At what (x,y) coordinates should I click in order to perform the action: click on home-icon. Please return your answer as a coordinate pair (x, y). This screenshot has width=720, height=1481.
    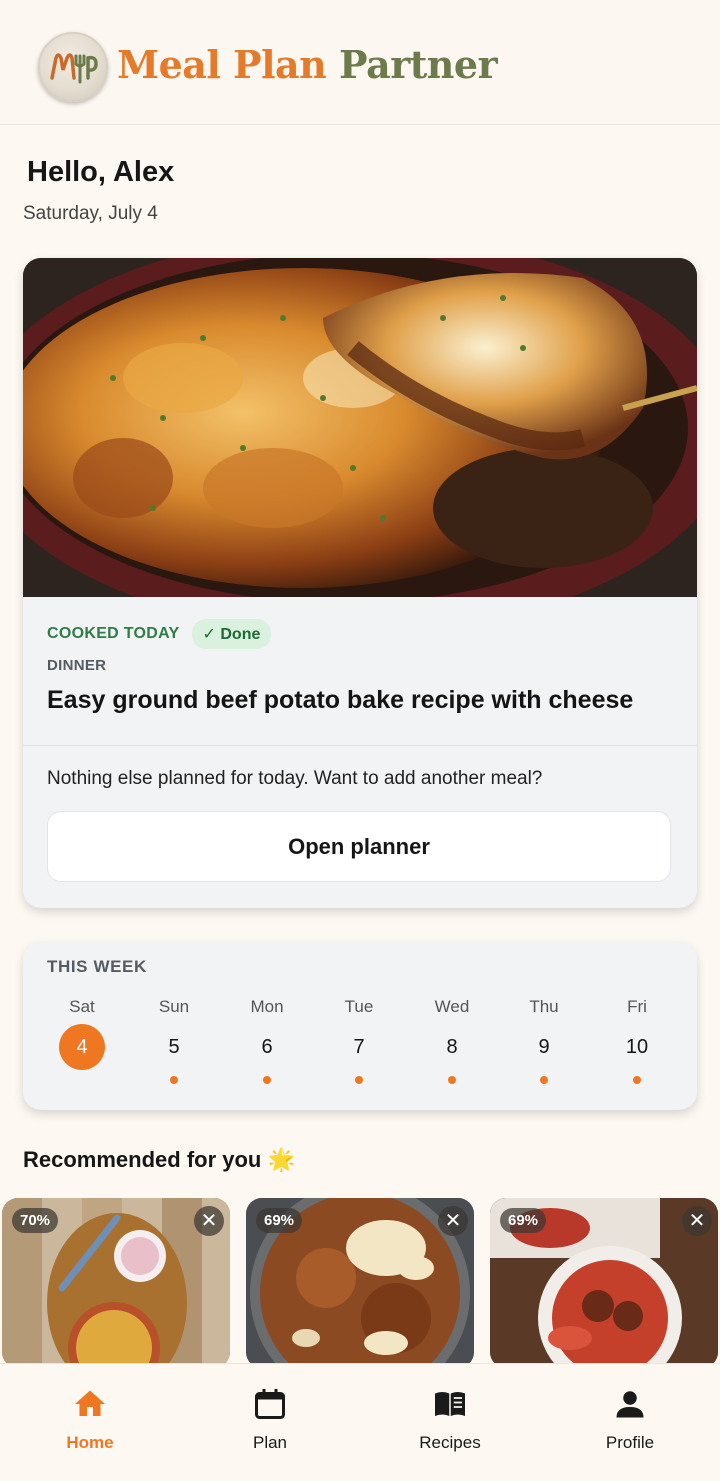
    Looking at the image, I should click on (90, 1403).